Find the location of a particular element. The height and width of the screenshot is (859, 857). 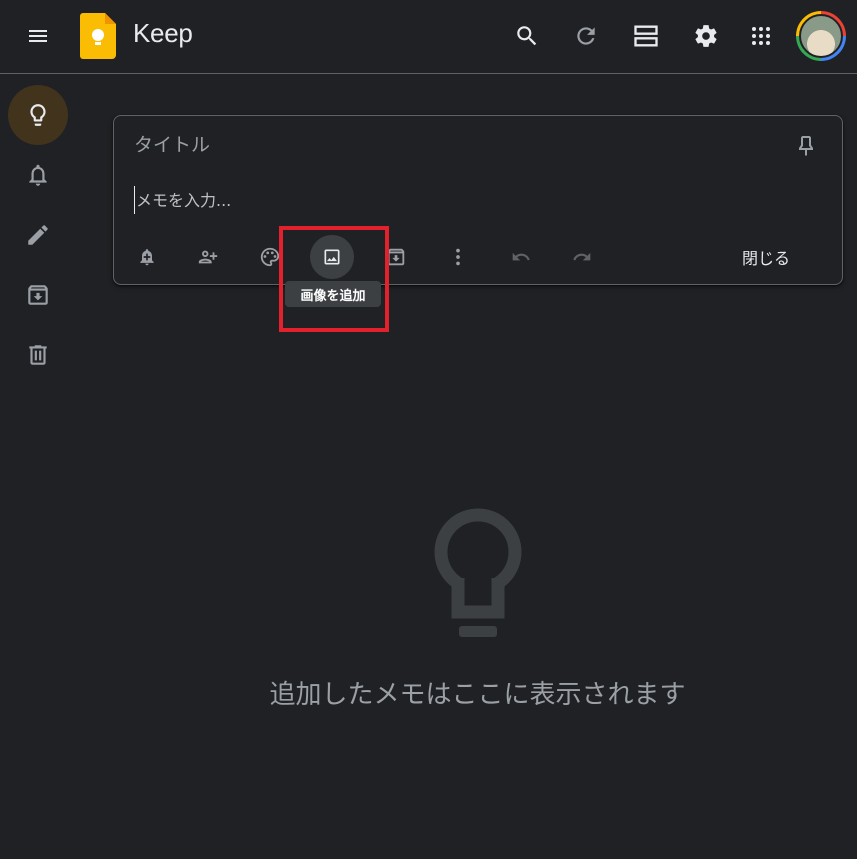

search-button is located at coordinates (527, 36).